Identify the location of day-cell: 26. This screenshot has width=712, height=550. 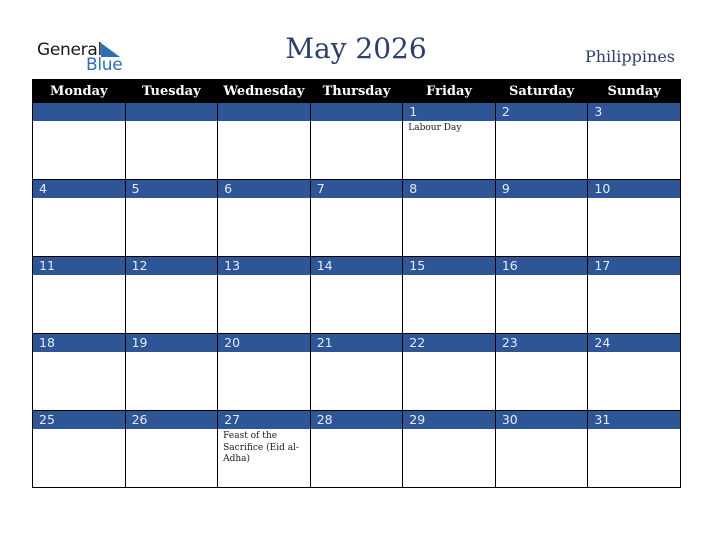
(171, 449).